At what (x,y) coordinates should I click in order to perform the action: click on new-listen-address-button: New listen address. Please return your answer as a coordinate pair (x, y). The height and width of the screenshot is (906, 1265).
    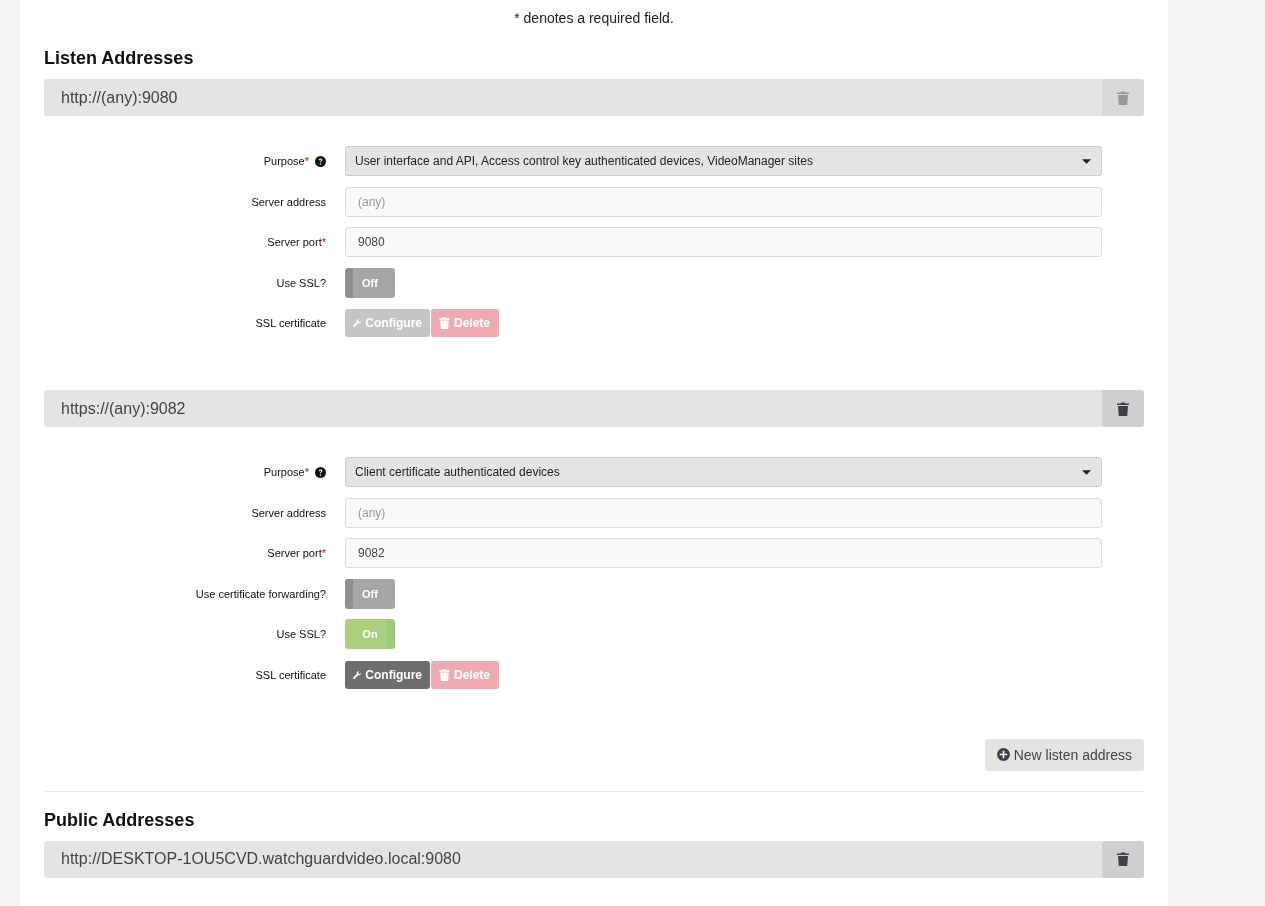
    Looking at the image, I should click on (1064, 754).